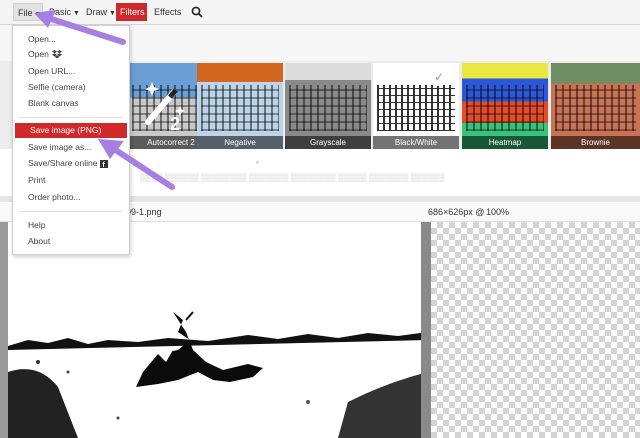  What do you see at coordinates (166, 12) in the screenshot?
I see `effects-tab: Effects` at bounding box center [166, 12].